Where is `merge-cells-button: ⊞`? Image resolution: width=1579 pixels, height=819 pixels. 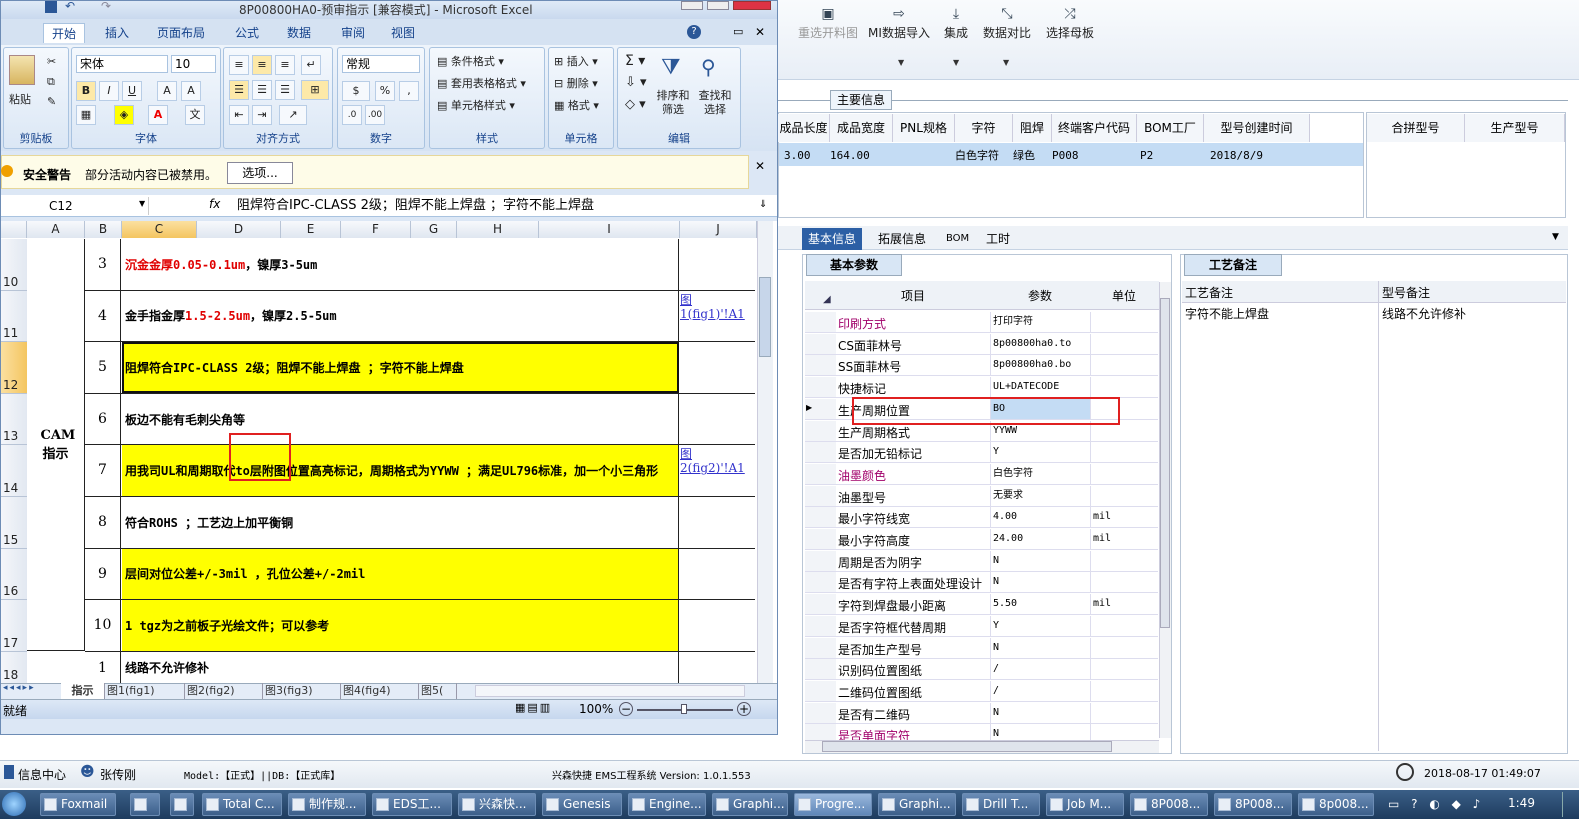 merge-cells-button: ⊞ is located at coordinates (315, 90).